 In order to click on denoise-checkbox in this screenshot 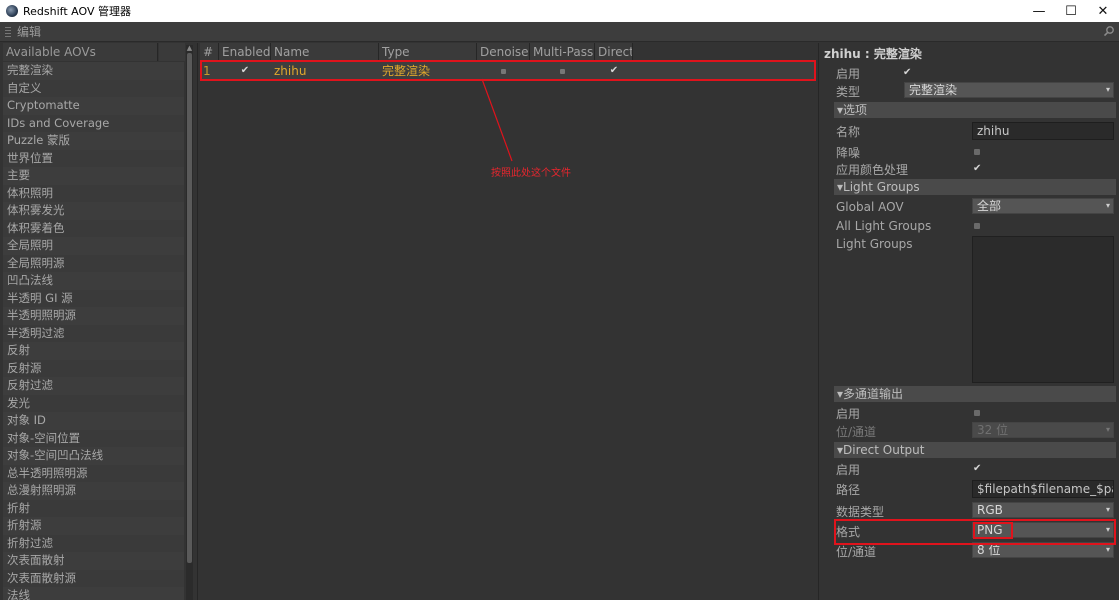, I will do `click(977, 152)`.